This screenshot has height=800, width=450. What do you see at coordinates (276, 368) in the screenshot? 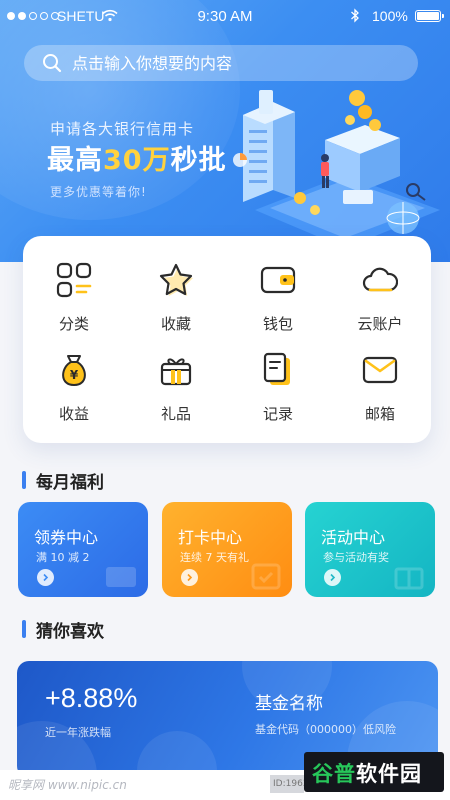
I see `record-icon` at bounding box center [276, 368].